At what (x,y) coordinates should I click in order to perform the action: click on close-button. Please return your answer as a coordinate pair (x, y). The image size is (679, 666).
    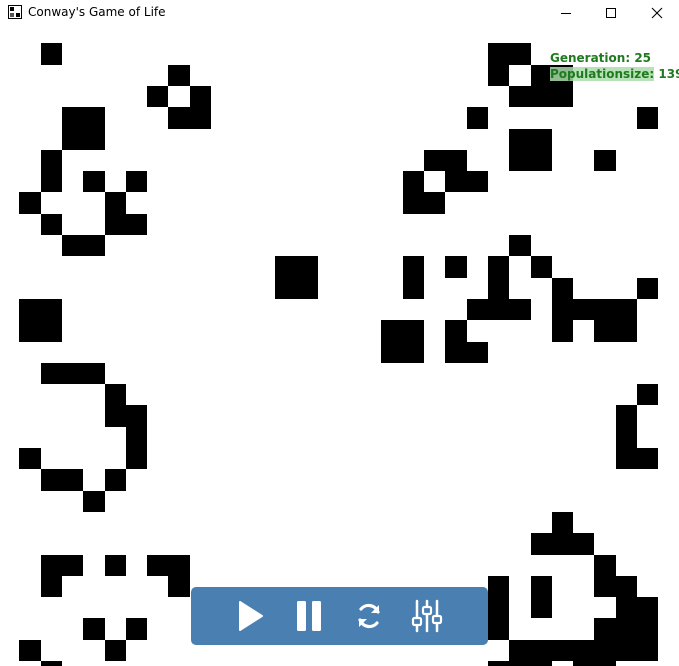
    Looking at the image, I should click on (656, 13).